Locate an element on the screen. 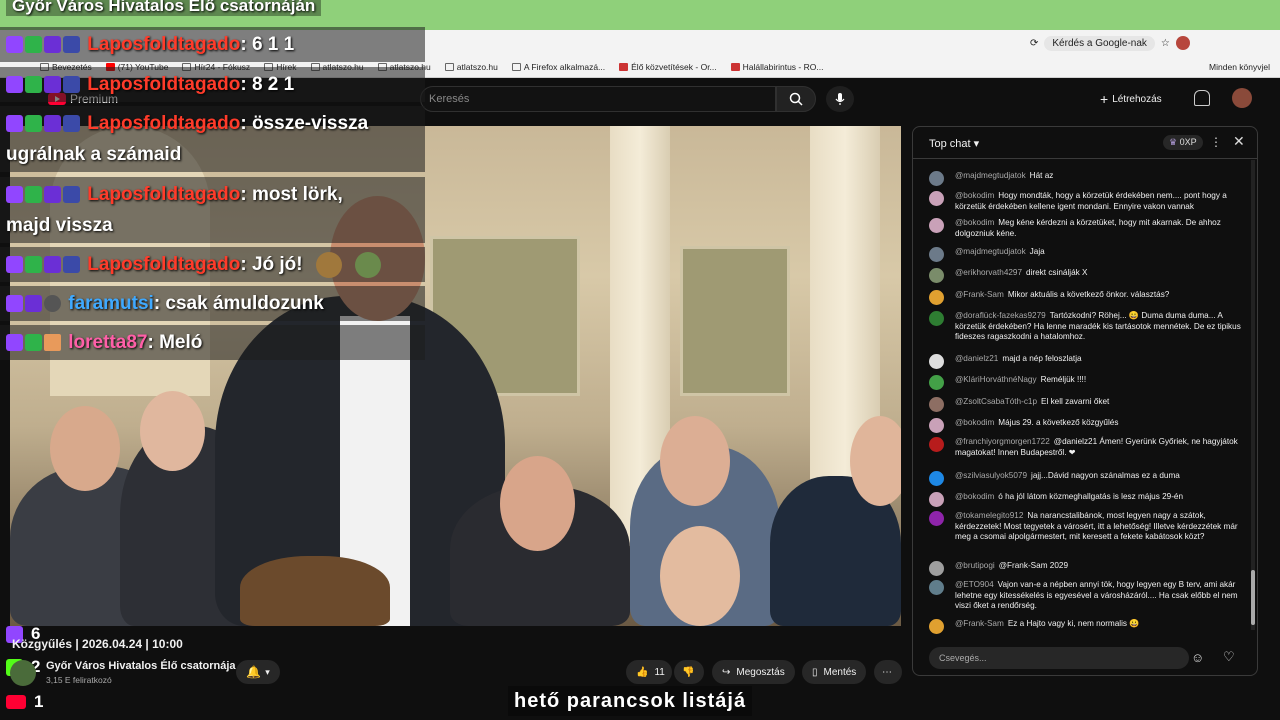 Image resolution: width=1280 pixels, height=720 pixels. chat-text: jajj...Dávid nagyon szánalmas ez a duma is located at coordinates (1105, 475).